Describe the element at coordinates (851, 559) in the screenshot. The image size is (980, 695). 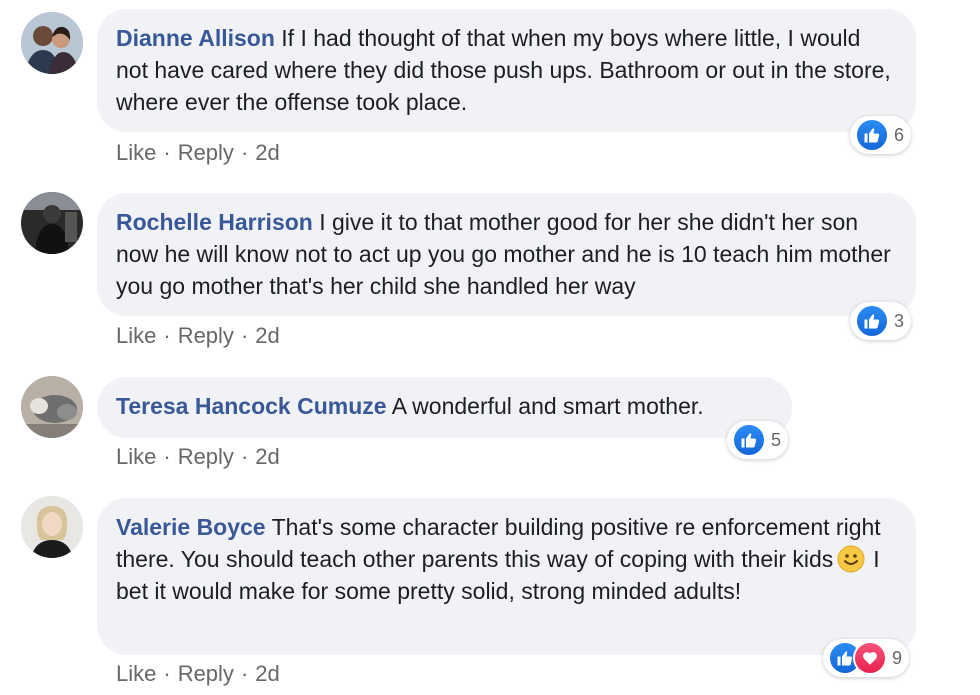
I see `smile-emoji-icon` at that location.